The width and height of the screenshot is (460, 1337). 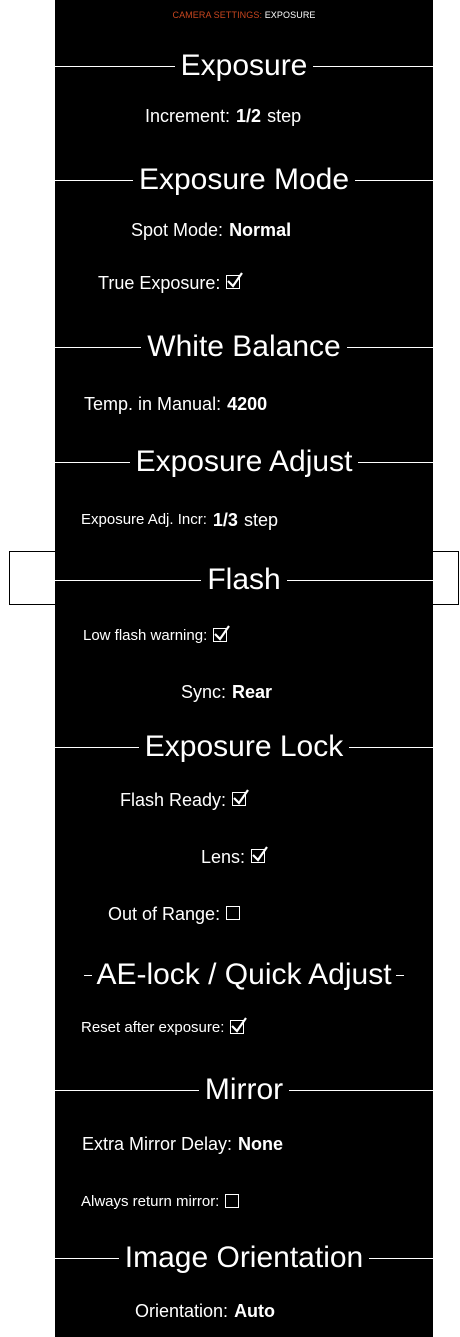 I want to click on section-title-exposure-lock: Exposure Lock, so click(x=244, y=746).